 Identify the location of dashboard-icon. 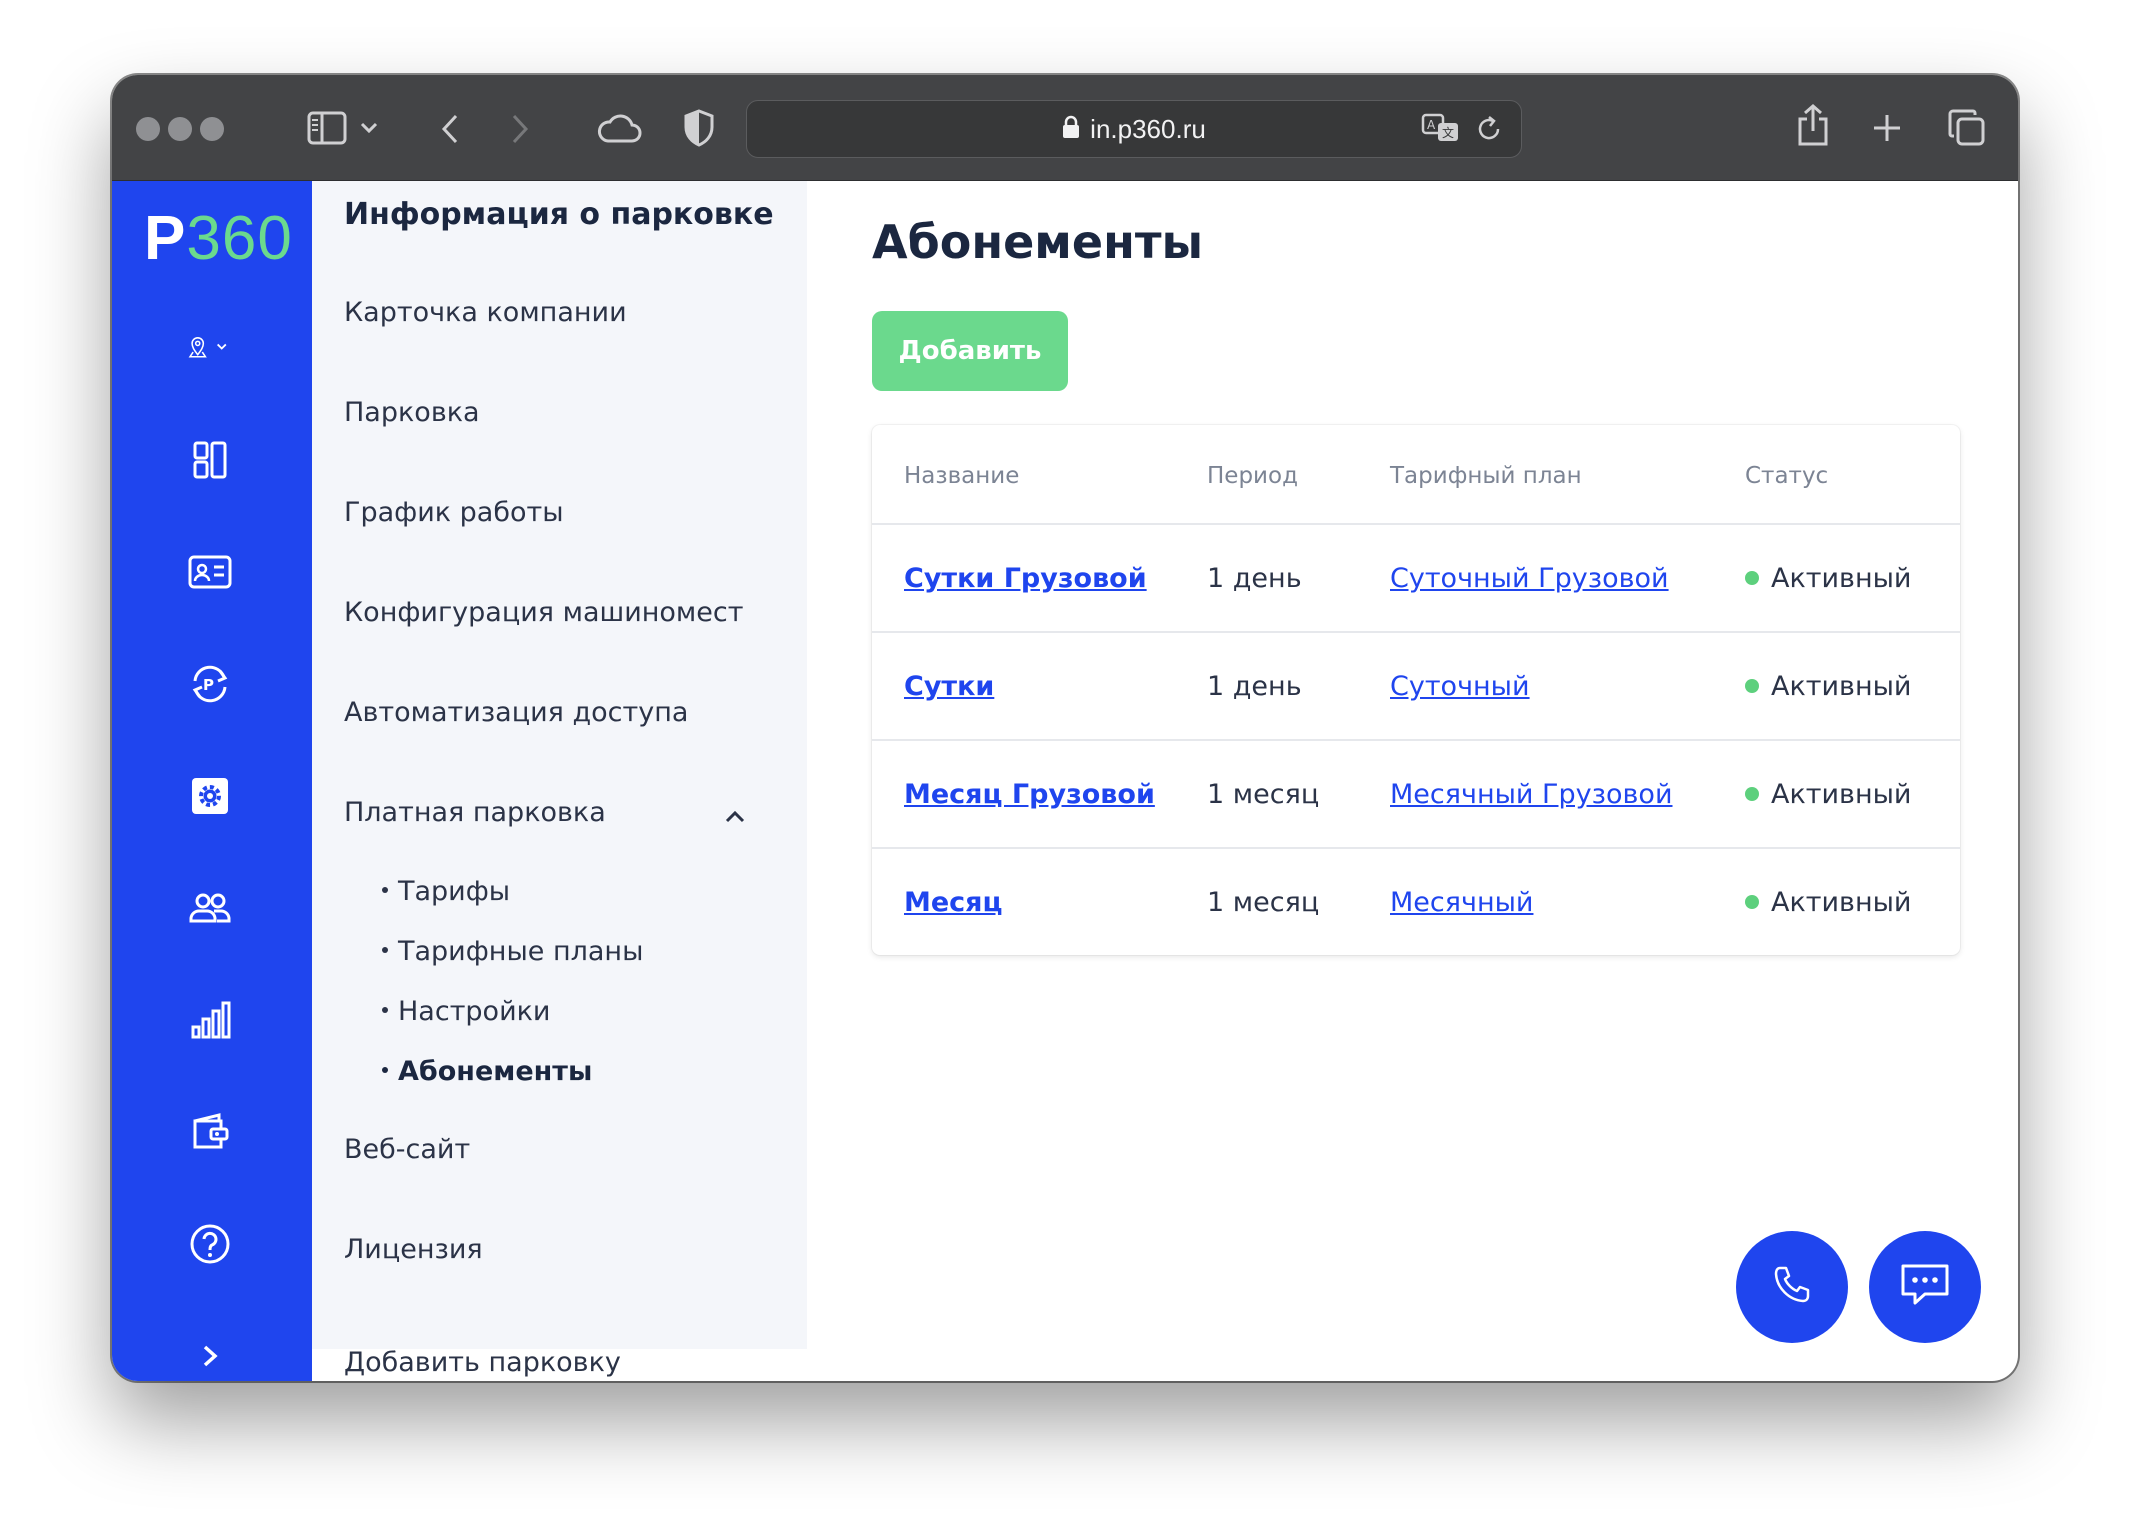
(210, 460).